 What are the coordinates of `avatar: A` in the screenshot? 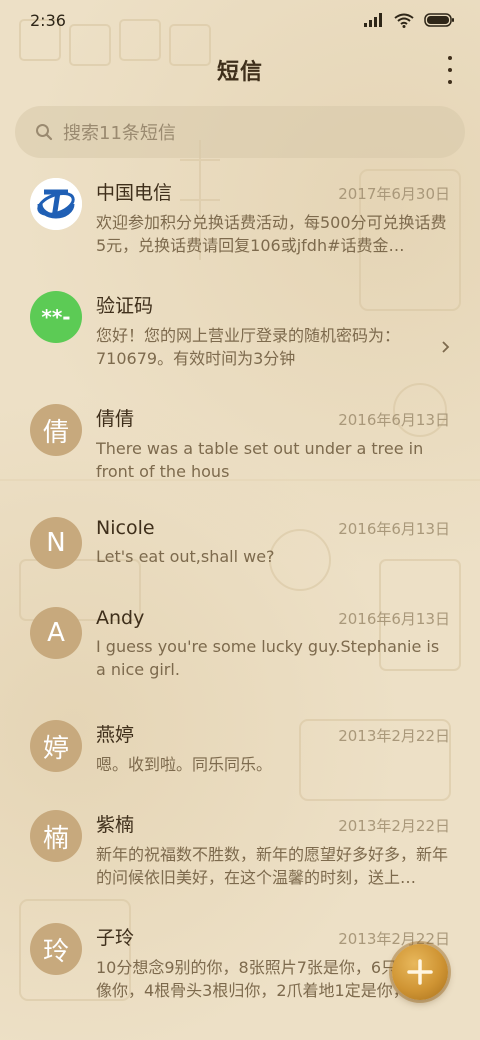 It's located at (56, 633).